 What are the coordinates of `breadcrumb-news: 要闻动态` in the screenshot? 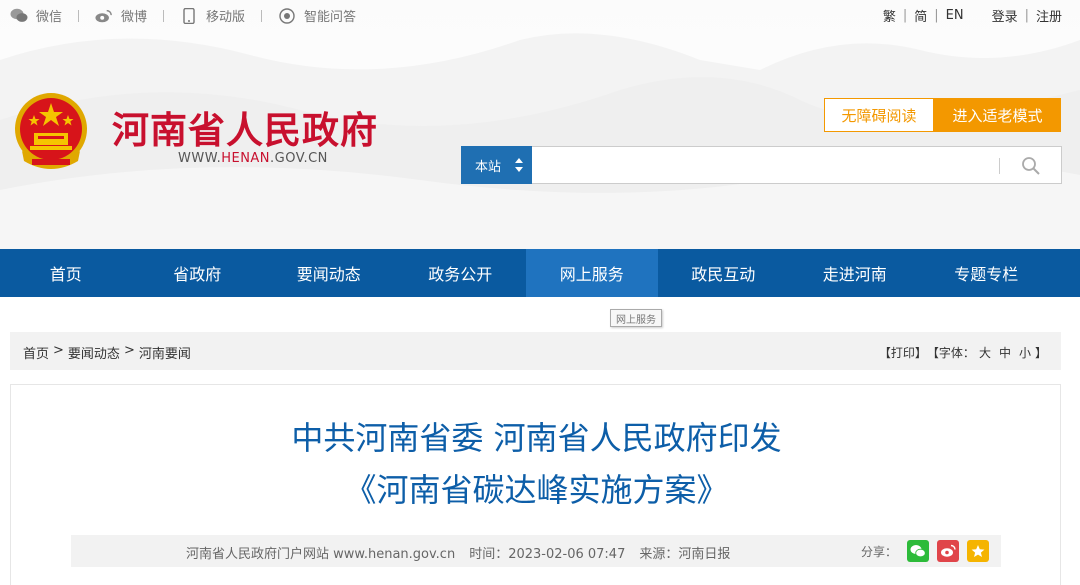 It's located at (94, 352).